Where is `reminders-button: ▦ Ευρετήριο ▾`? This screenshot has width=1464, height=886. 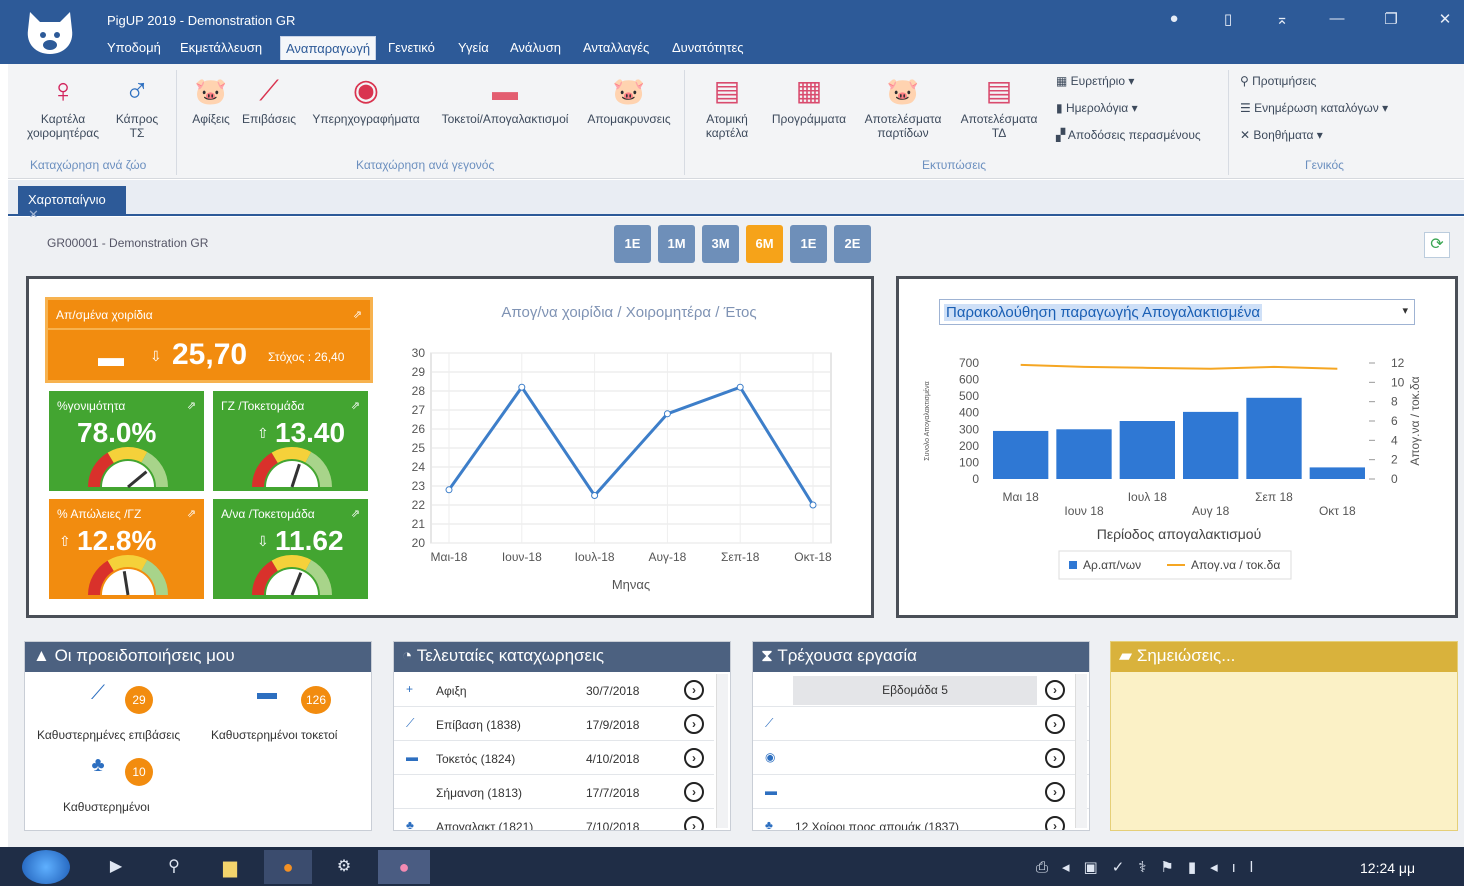 reminders-button: ▦ Ευρετήριο ▾ is located at coordinates (1095, 81).